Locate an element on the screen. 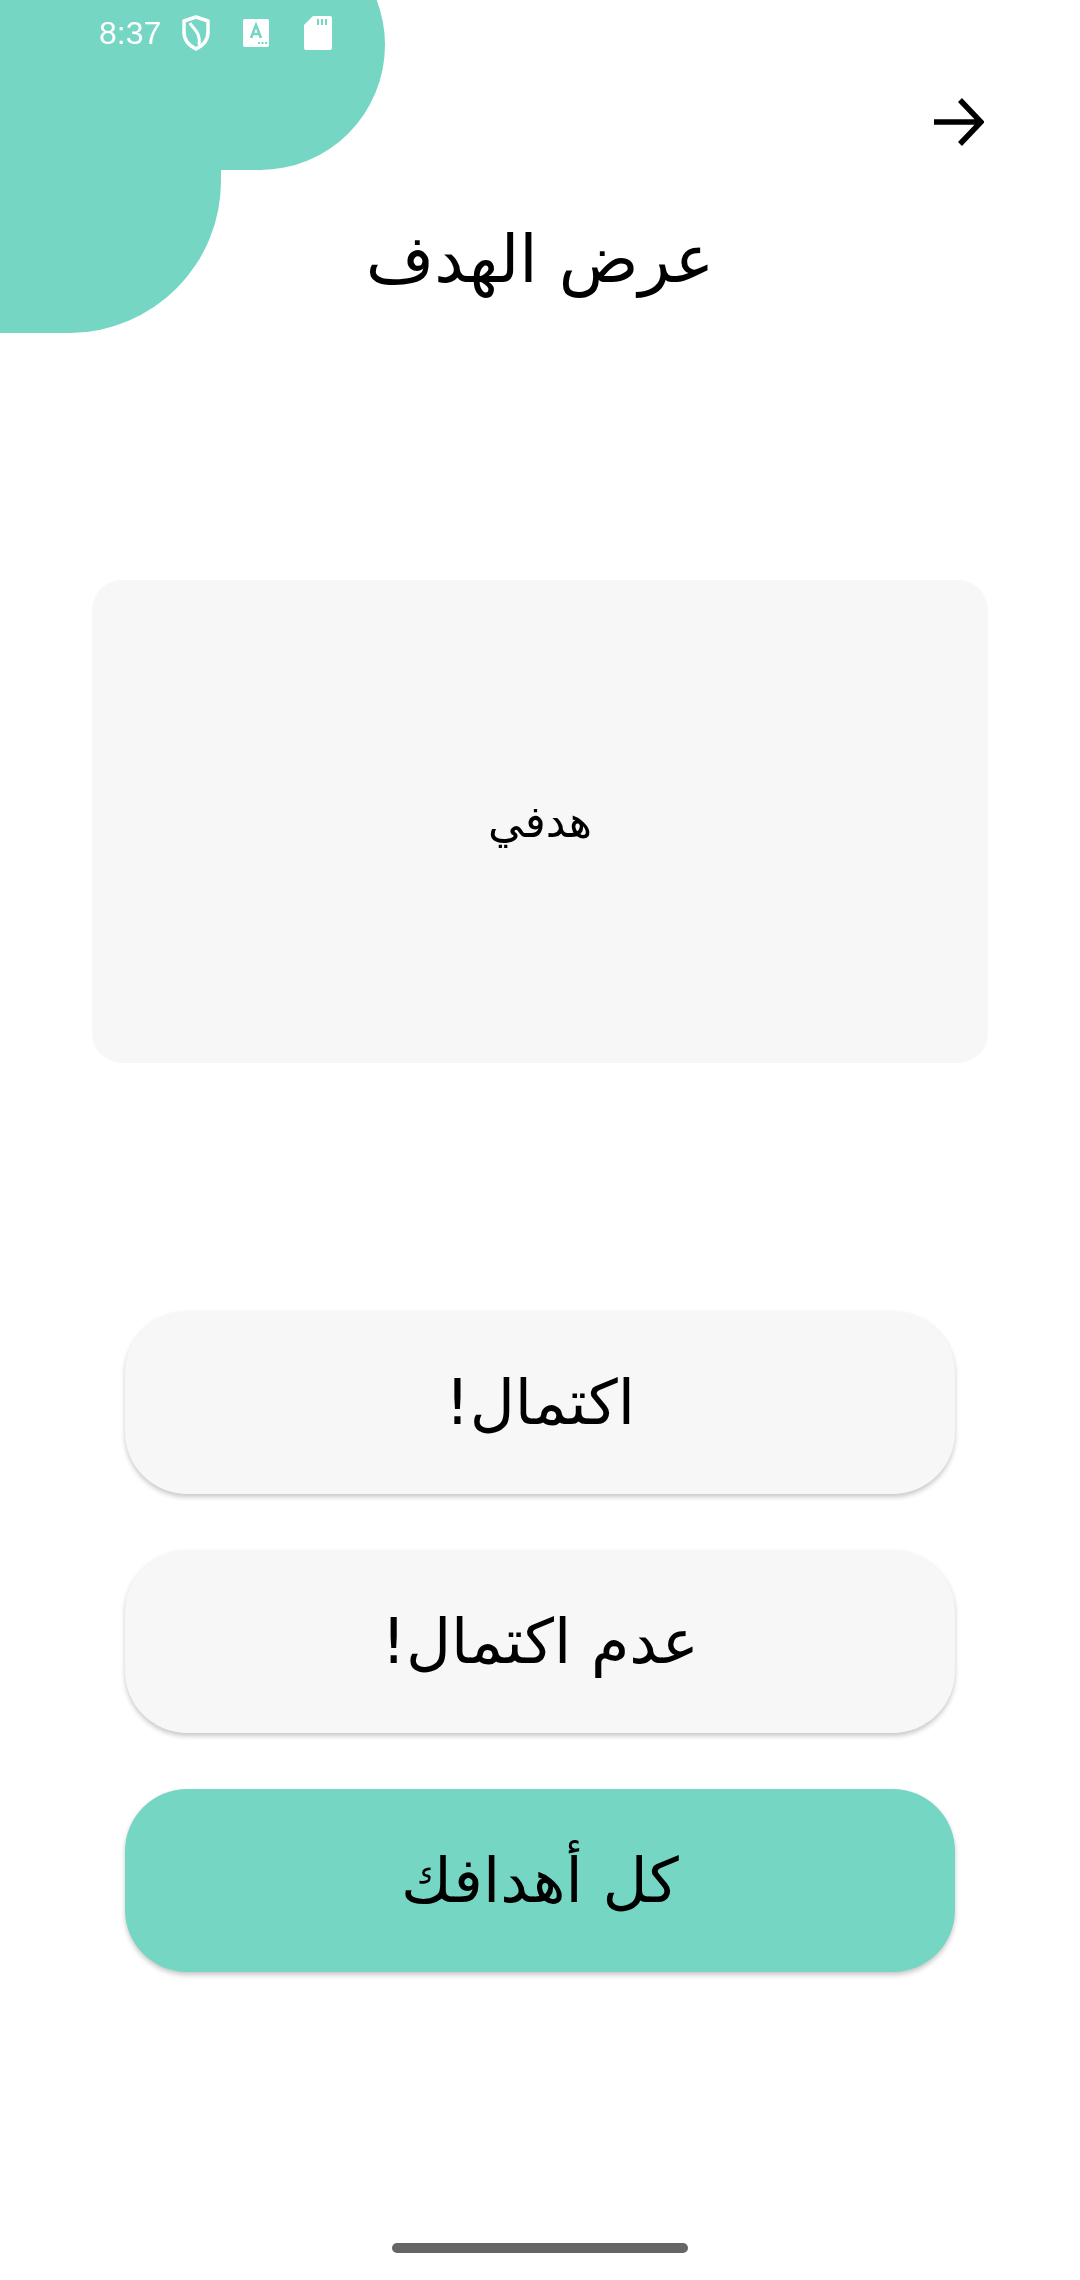 The height and width of the screenshot is (2280, 1080). action-button: اكتمال! is located at coordinates (540, 1402).